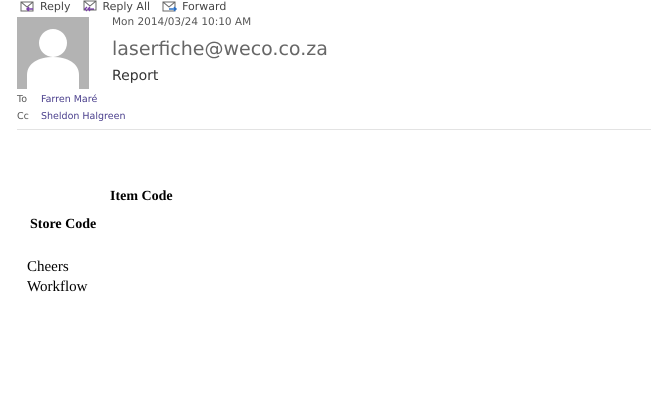  What do you see at coordinates (57, 287) in the screenshot?
I see `closing-line: Workflow` at bounding box center [57, 287].